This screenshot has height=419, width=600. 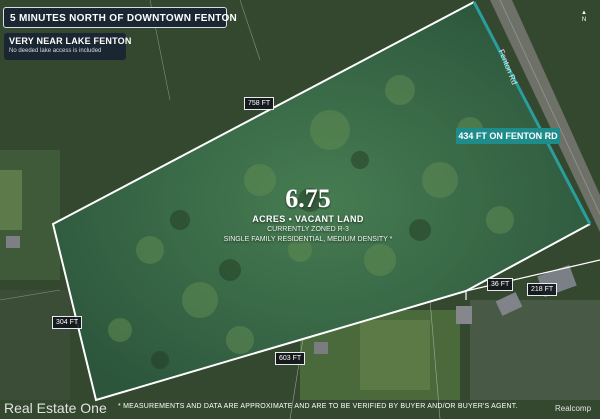 What do you see at coordinates (67, 322) in the screenshot?
I see `west-edge-length: 304 FT` at bounding box center [67, 322].